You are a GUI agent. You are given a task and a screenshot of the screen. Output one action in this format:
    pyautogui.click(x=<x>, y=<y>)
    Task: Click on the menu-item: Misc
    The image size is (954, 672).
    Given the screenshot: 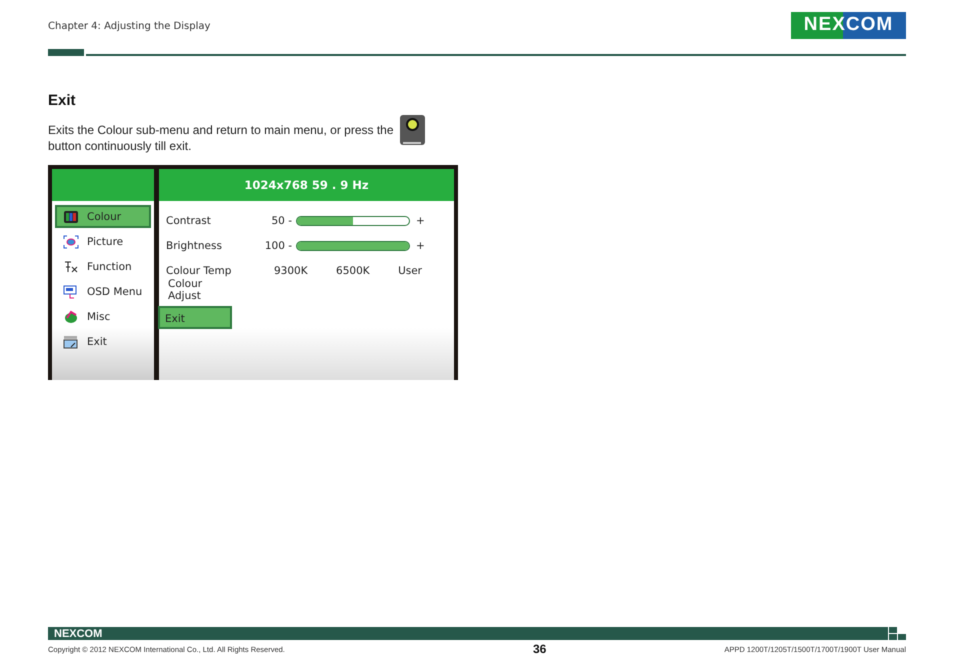 What is the action you would take?
    pyautogui.click(x=103, y=316)
    